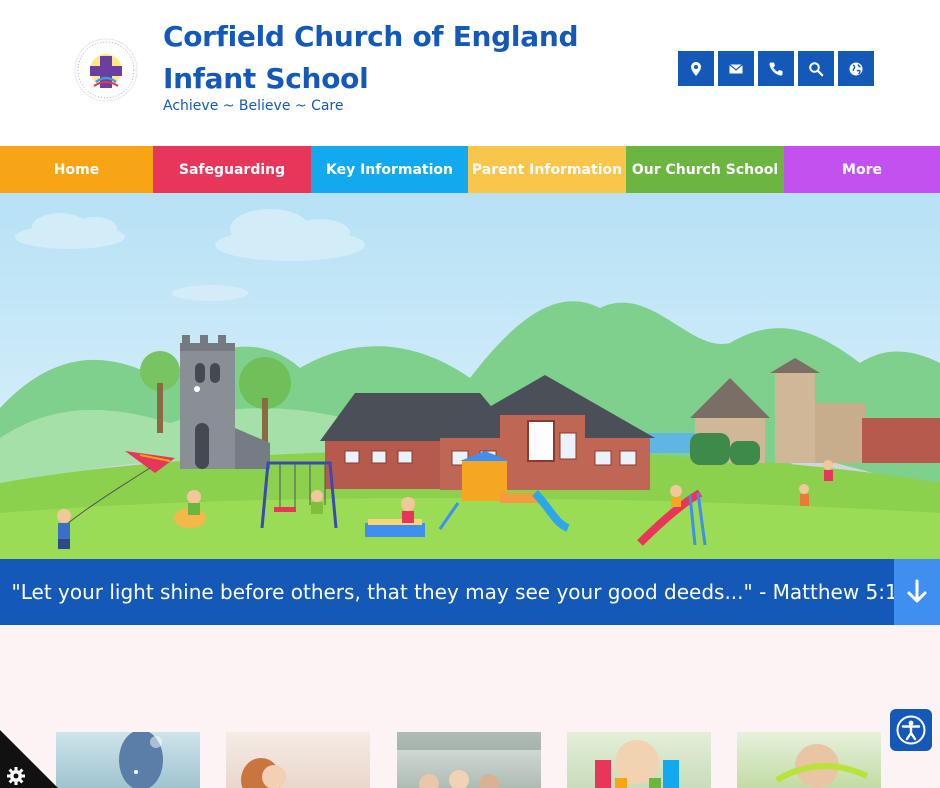  I want to click on envelope-icon, so click(736, 68).